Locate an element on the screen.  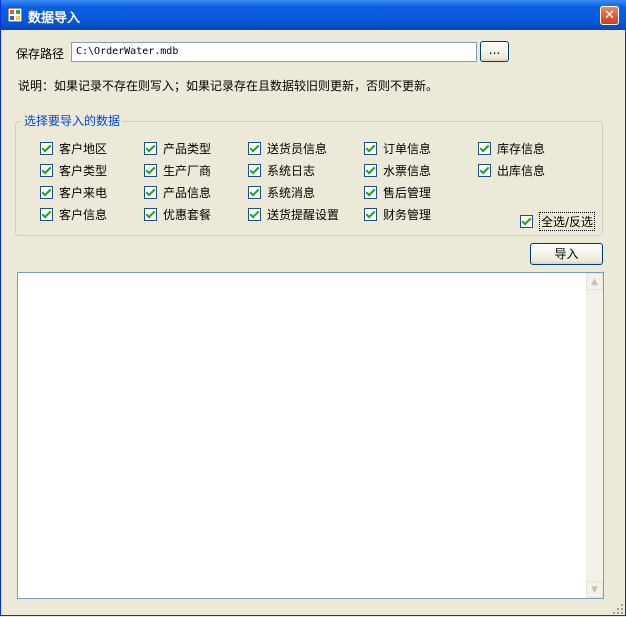
checkbox-label: 系统日志 is located at coordinates (291, 170).